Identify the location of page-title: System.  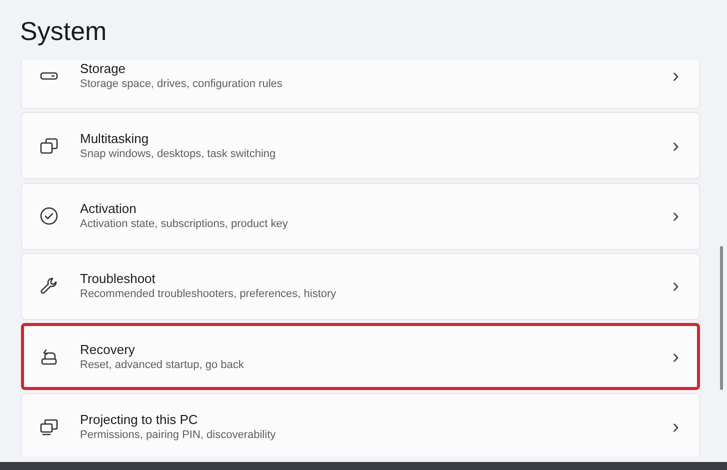
(64, 32).